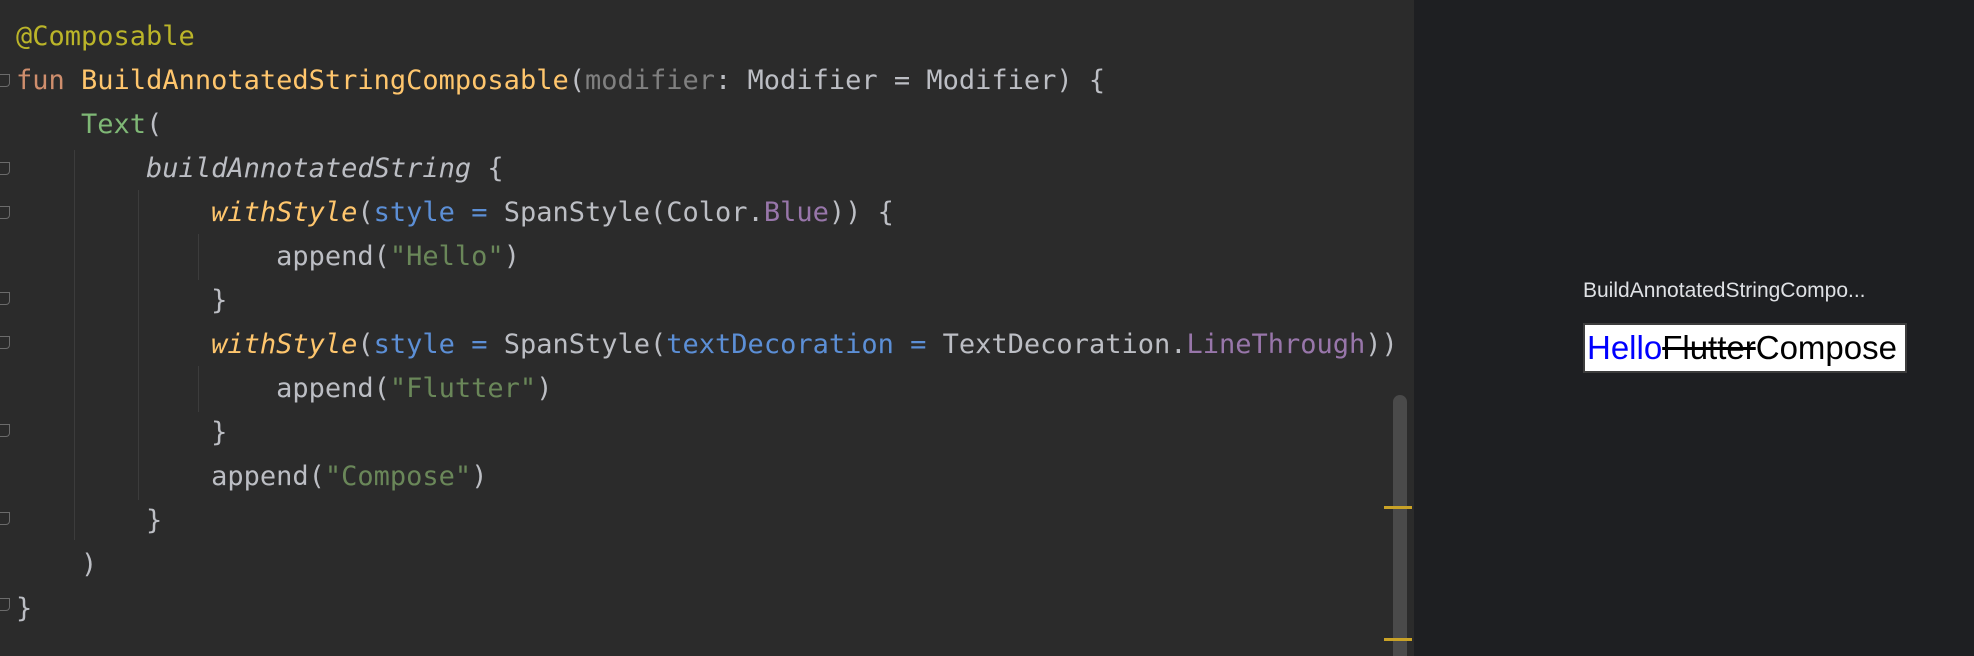 The image size is (1974, 656). Describe the element at coordinates (1081, 80) in the screenshot. I see `punctuation-token: ) {` at that location.